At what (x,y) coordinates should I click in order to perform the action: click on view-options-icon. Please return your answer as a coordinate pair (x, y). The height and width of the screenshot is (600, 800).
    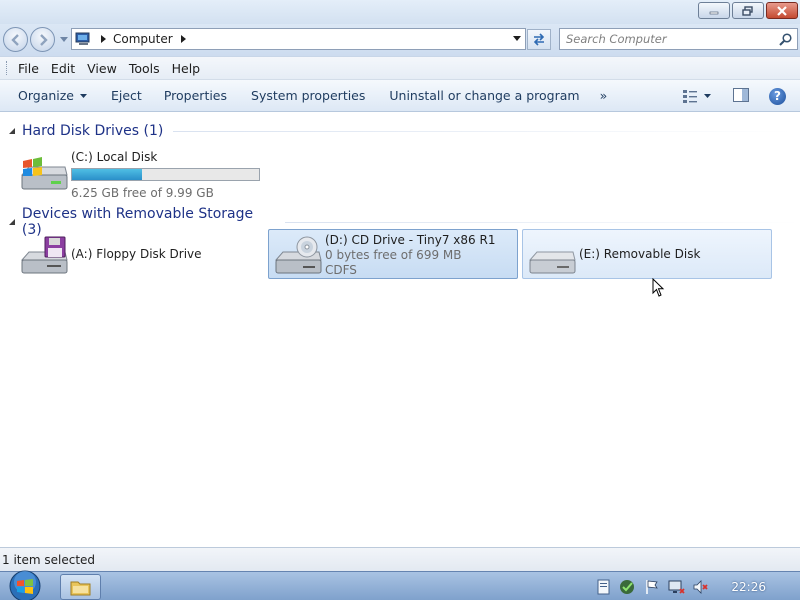
    Looking at the image, I should click on (690, 96).